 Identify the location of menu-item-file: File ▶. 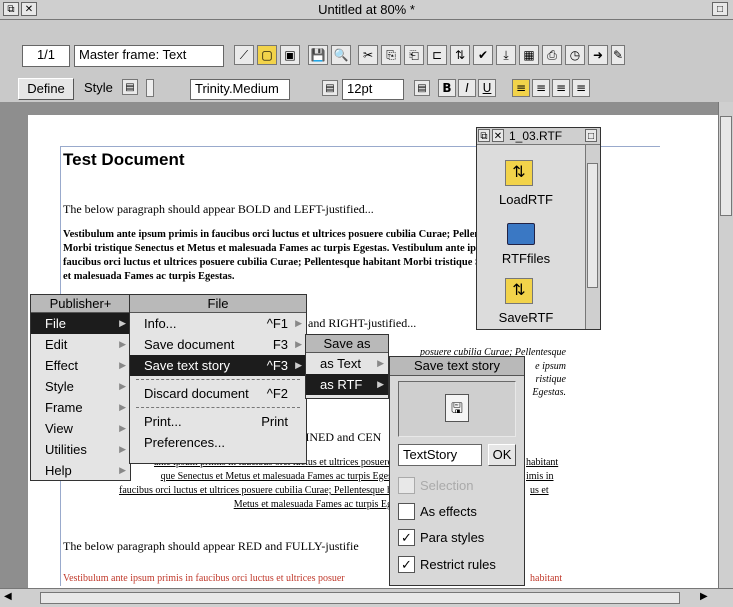
(80, 323).